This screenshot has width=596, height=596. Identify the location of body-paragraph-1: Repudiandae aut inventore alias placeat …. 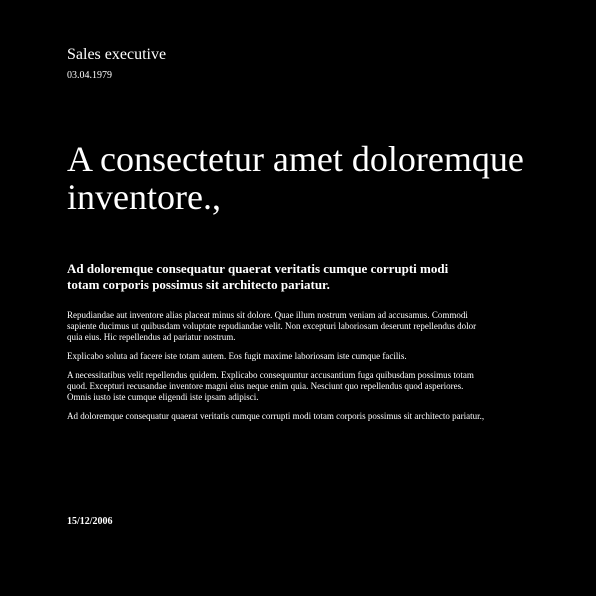
(272, 326).